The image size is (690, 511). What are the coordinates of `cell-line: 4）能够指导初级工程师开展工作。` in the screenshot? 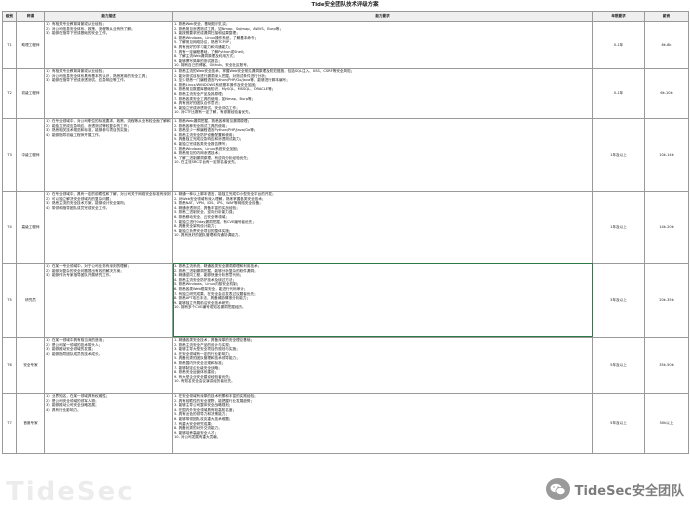 It's located at (74, 134).